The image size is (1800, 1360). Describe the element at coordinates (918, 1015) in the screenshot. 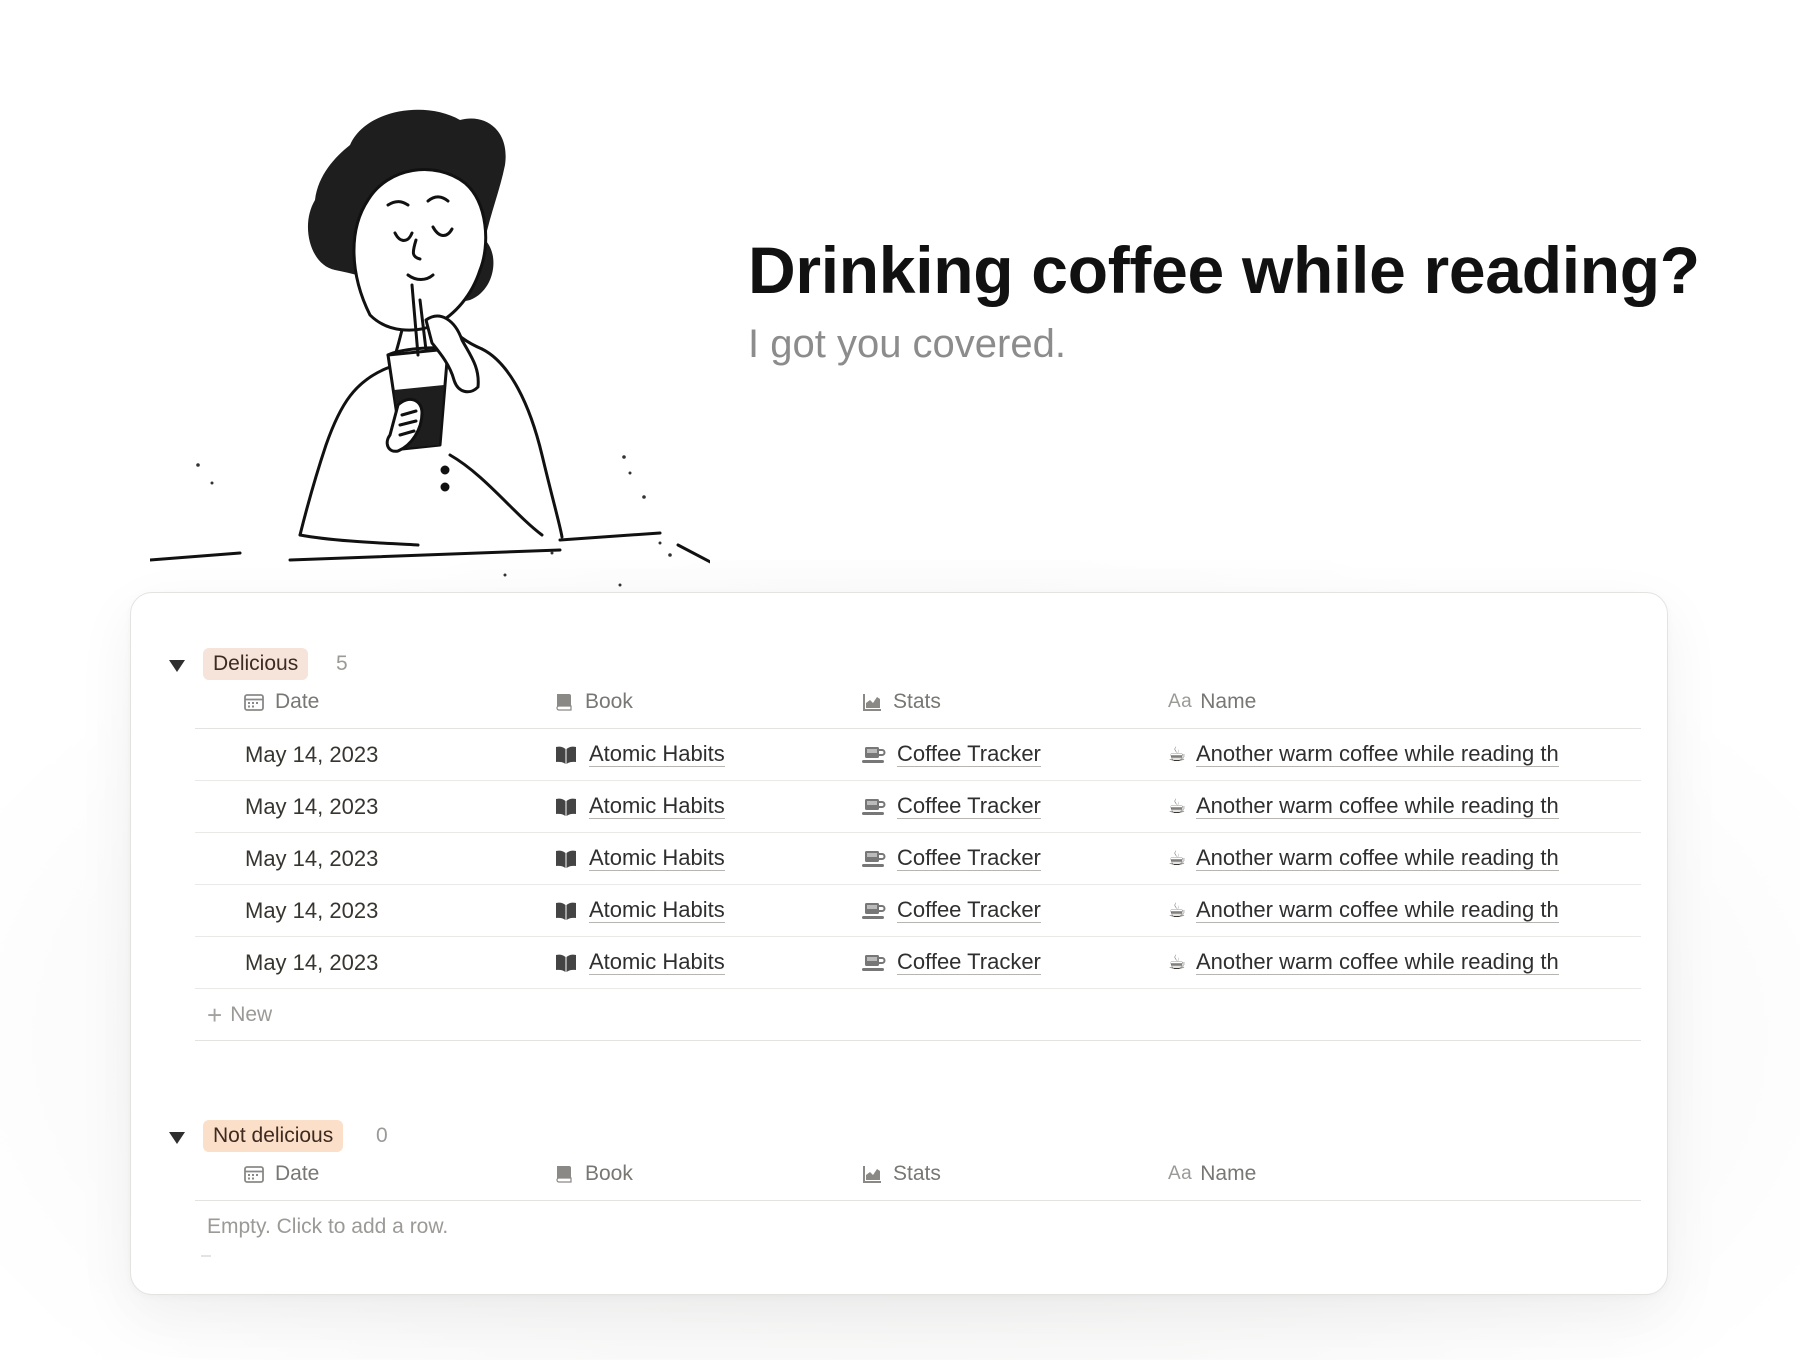

I see `new-row: + New` at that location.